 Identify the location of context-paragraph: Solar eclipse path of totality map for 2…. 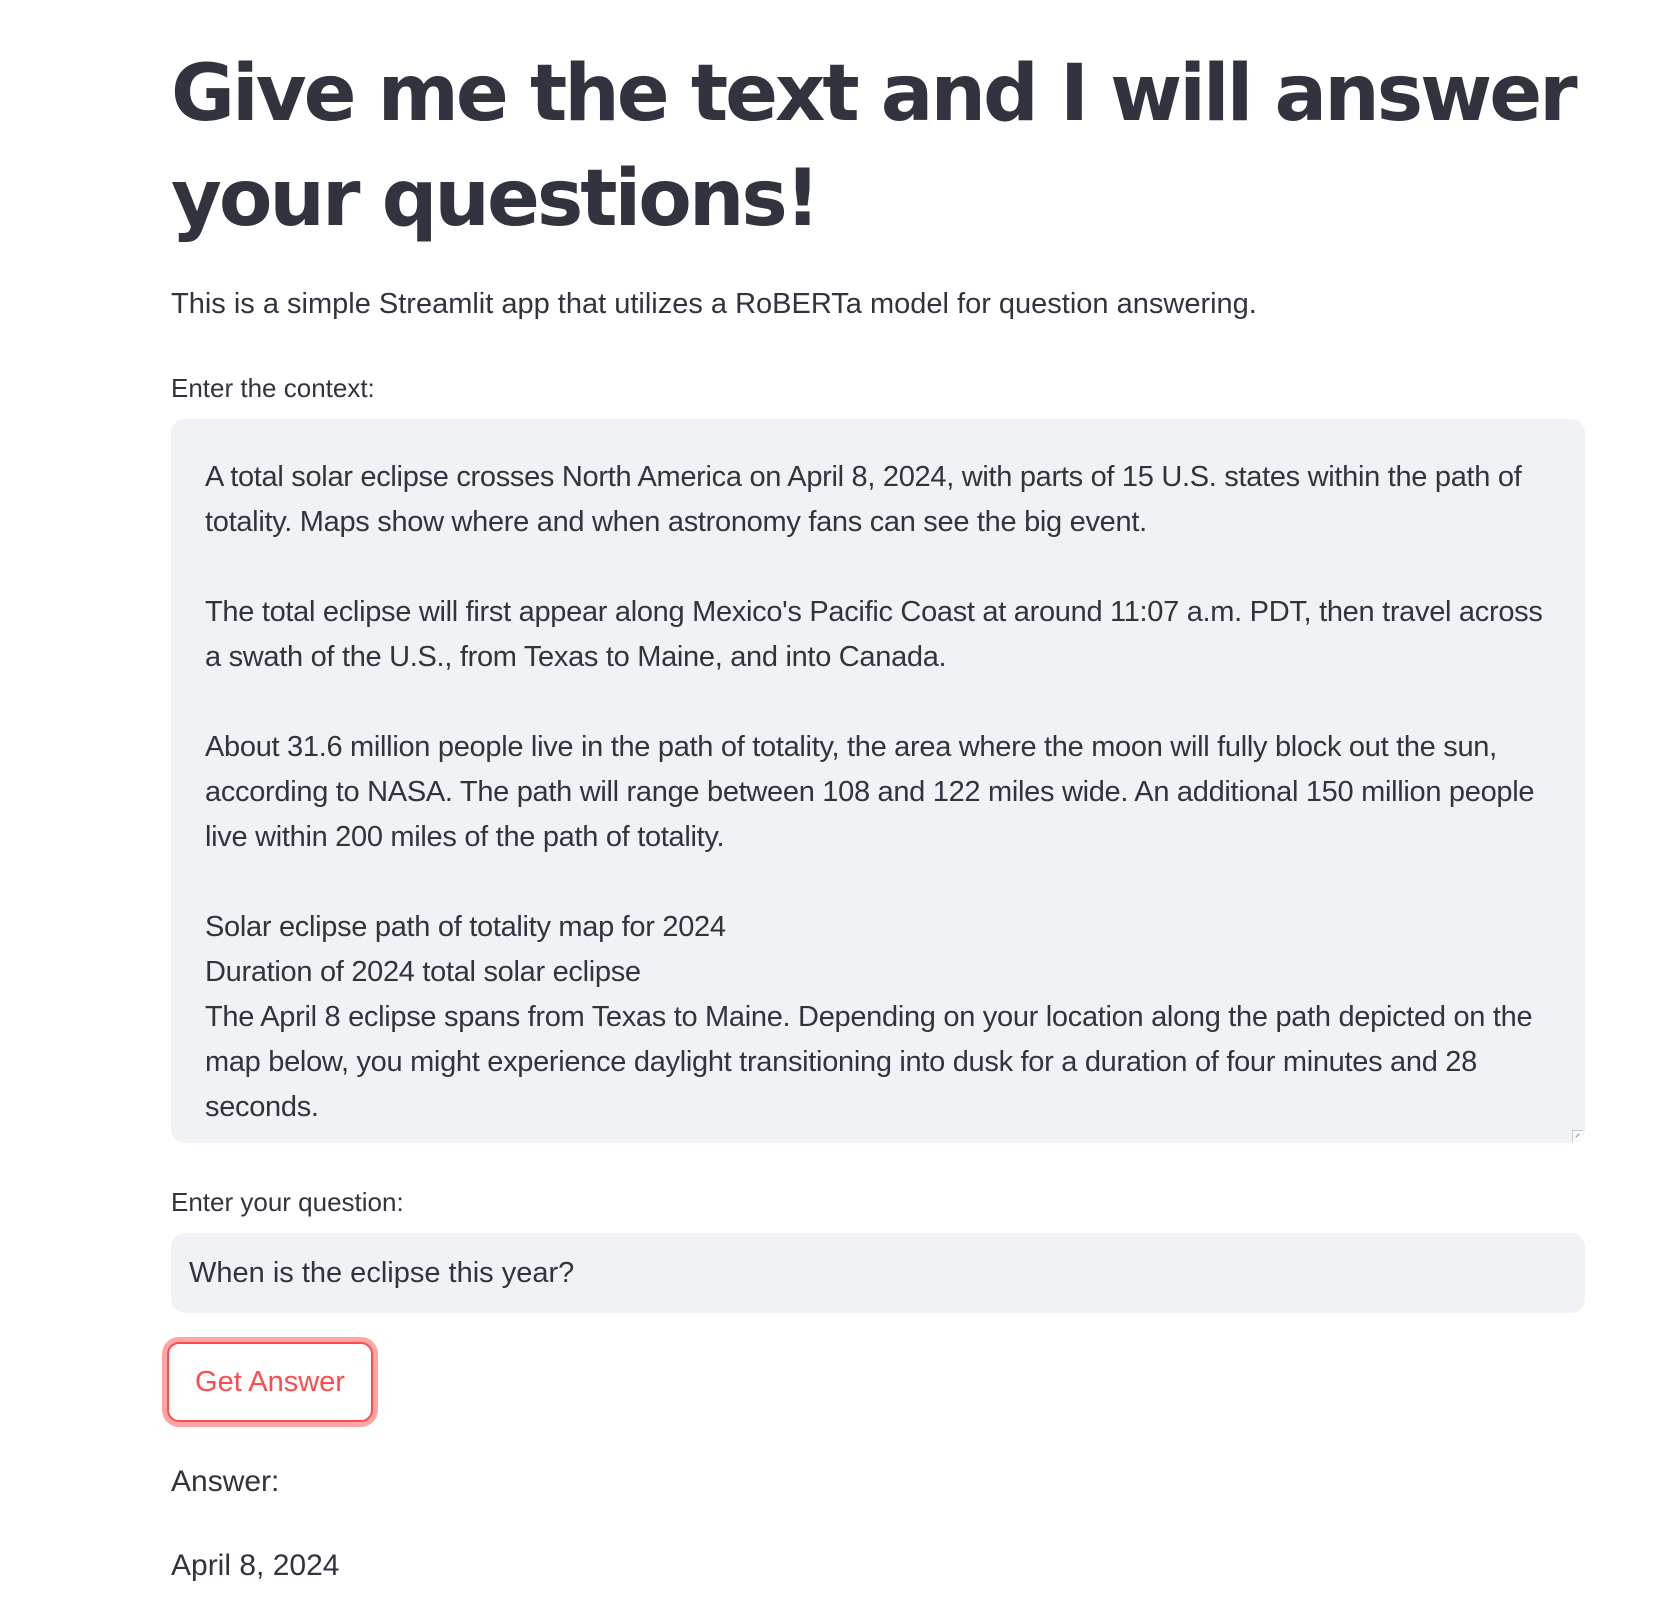
(465, 927).